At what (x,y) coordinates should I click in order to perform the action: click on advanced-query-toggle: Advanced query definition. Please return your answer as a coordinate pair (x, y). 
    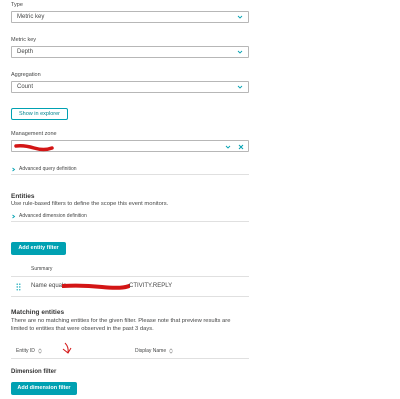
    Looking at the image, I should click on (44, 169).